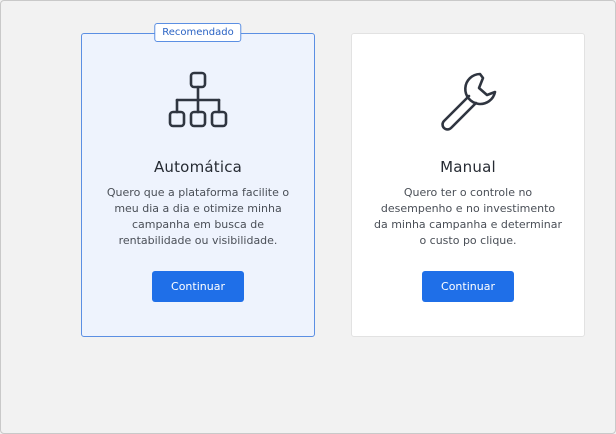  I want to click on wrench-icon, so click(469, 101).